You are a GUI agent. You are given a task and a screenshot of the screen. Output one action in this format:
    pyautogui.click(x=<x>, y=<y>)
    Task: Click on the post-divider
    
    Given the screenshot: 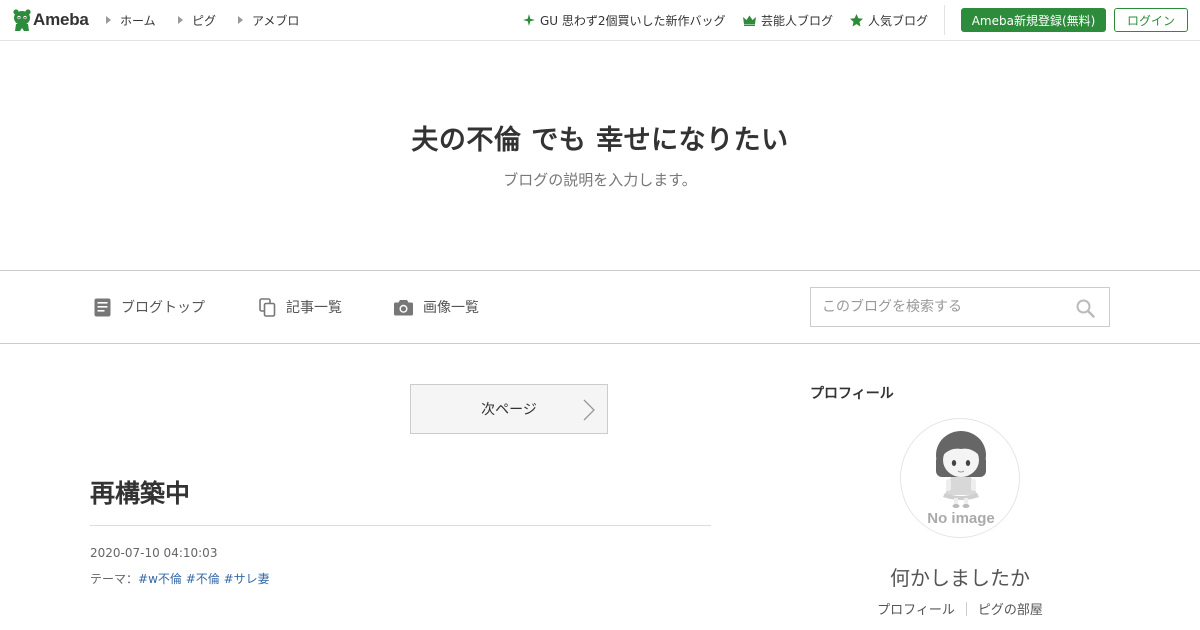 What is the action you would take?
    pyautogui.click(x=400, y=525)
    